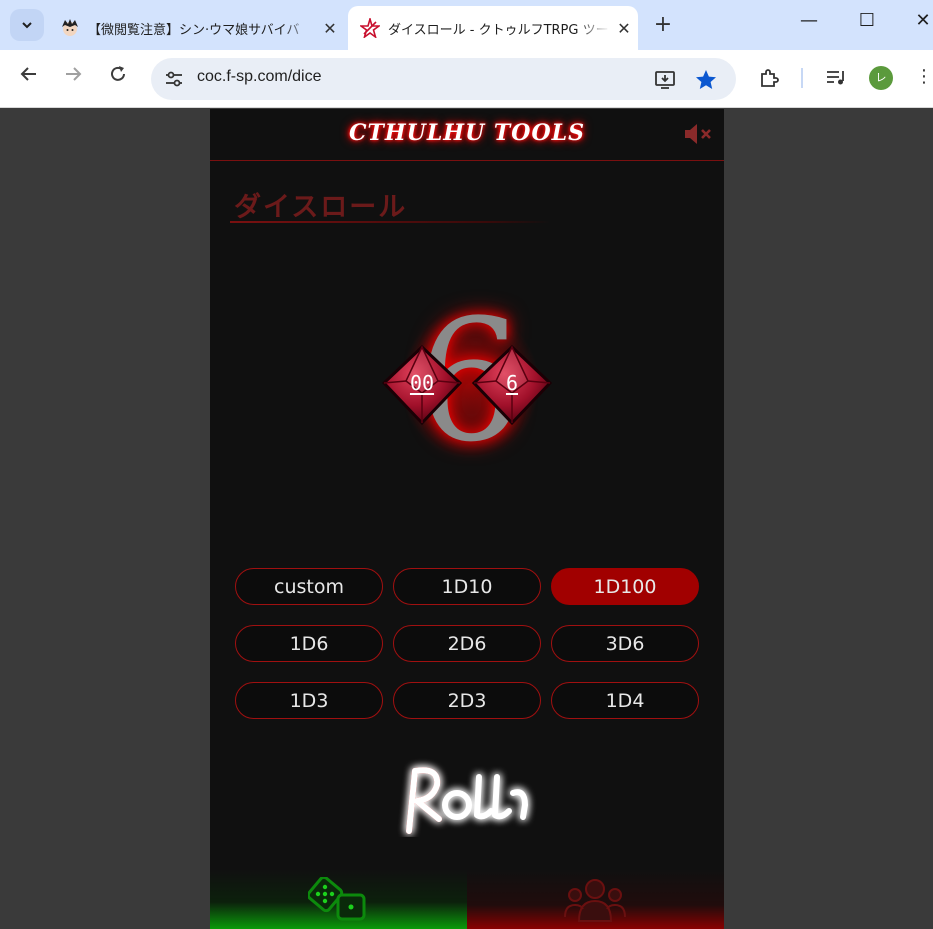 The width and height of the screenshot is (933, 929). I want to click on reload-icon, so click(118, 73).